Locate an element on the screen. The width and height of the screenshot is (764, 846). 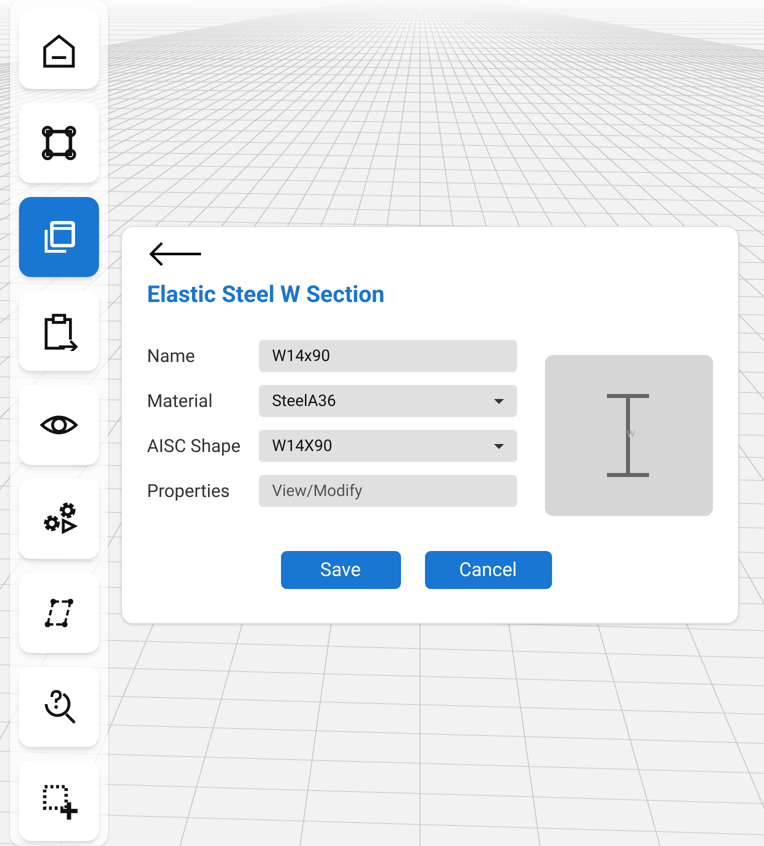
square-nodes-icon is located at coordinates (59, 143).